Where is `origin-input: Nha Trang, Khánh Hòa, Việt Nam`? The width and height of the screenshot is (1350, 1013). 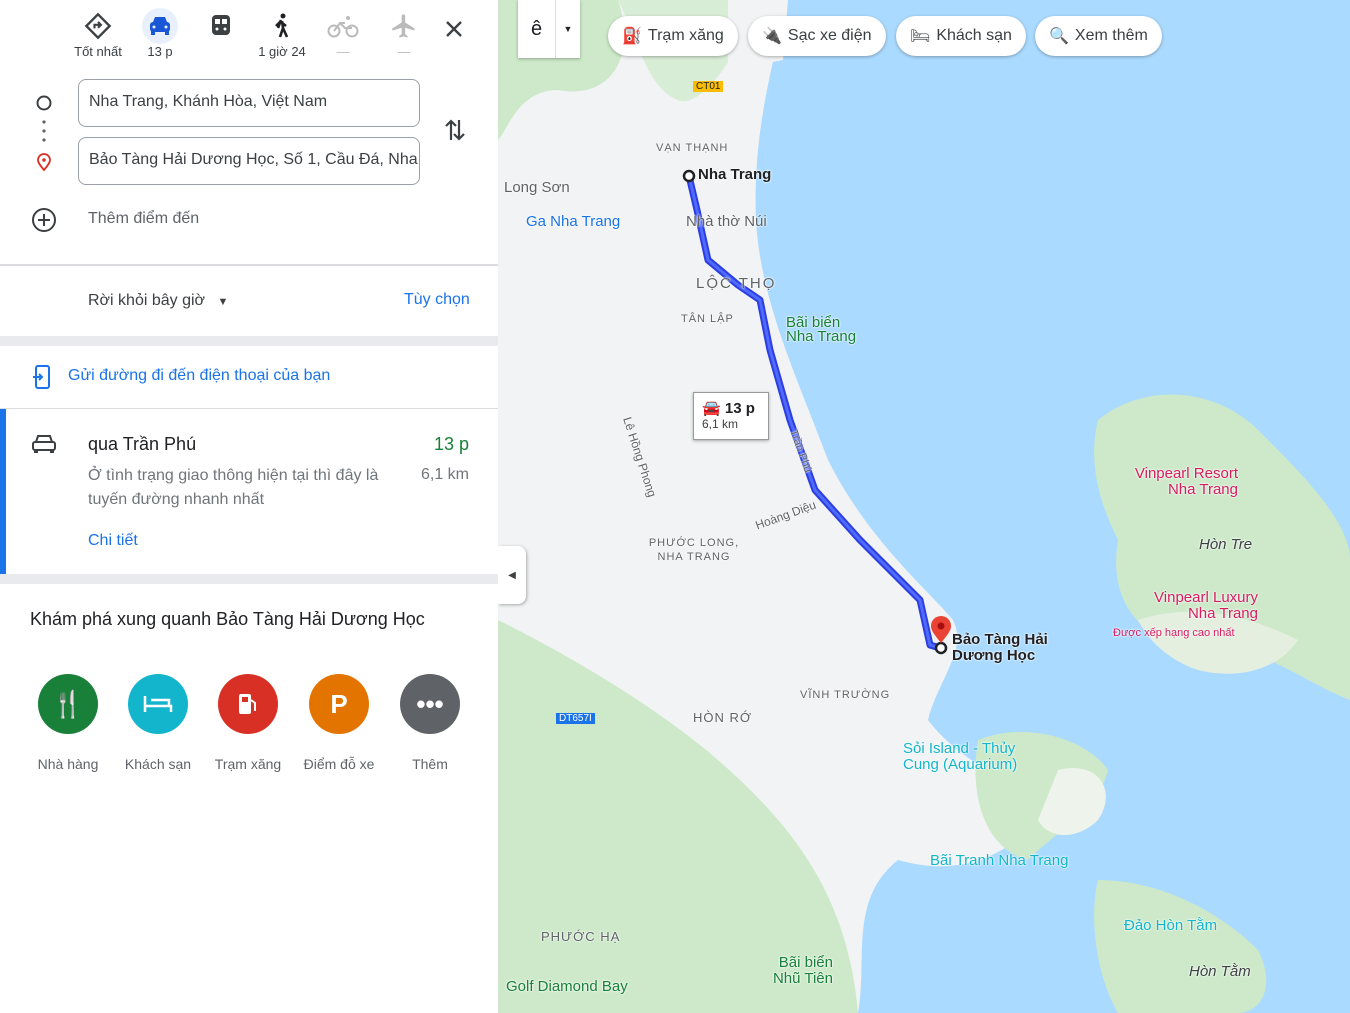
origin-input: Nha Trang, Khánh Hòa, Việt Nam is located at coordinates (249, 103).